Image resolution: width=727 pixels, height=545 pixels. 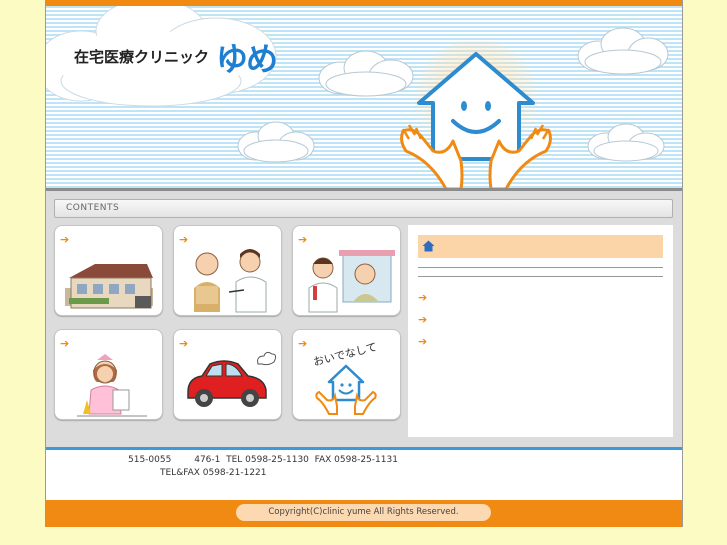 I want to click on clinic-brand-logo: ゆめ, so click(x=247, y=57).